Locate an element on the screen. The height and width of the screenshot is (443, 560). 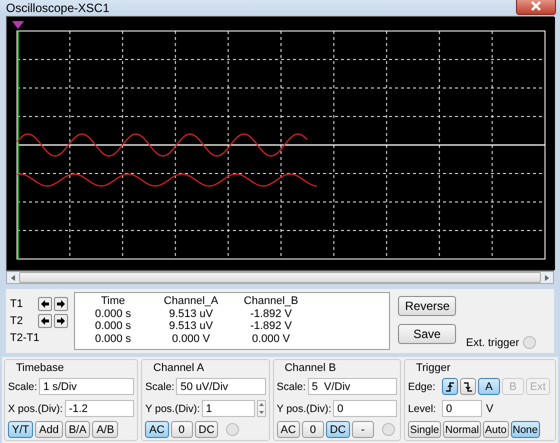
rising-edge-icon is located at coordinates (449, 387).